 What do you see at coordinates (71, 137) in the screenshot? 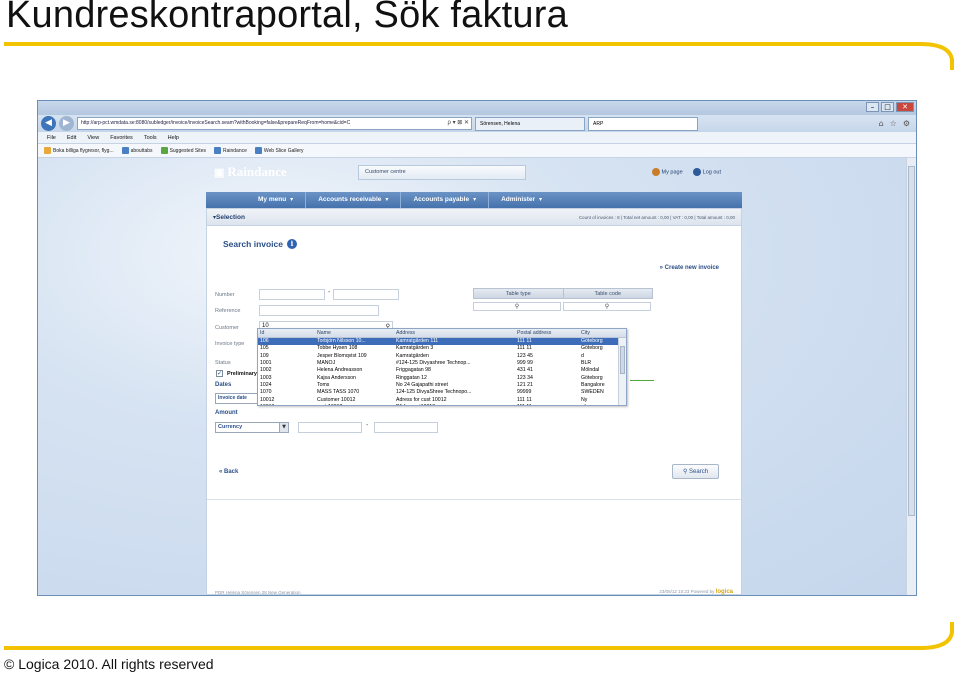
I see `menu-edit: Edit` at bounding box center [71, 137].